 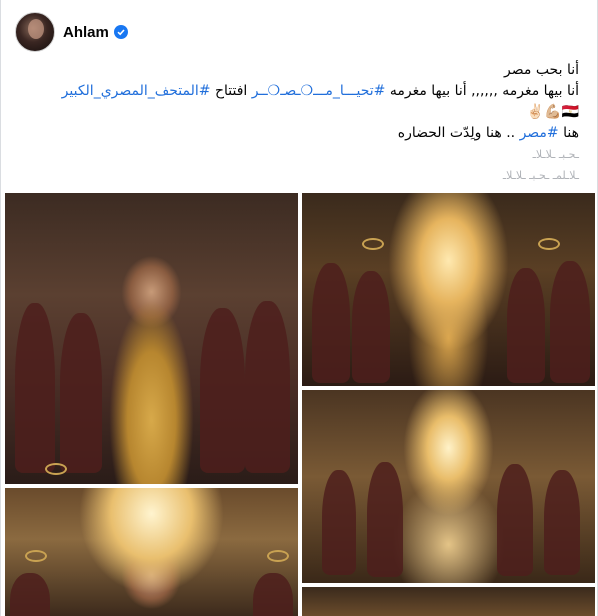 I want to click on hashtag-link: #مصر, so click(x=539, y=133).